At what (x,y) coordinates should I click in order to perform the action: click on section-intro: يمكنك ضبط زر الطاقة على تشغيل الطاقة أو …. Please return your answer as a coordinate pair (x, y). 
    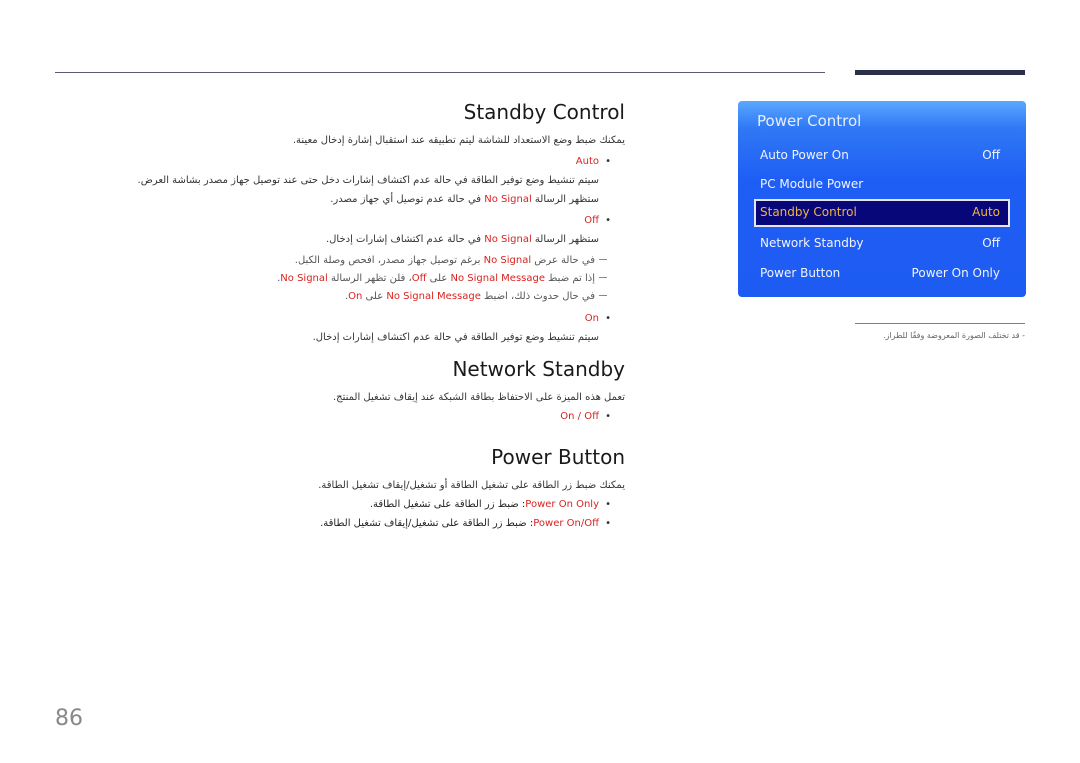
    Looking at the image, I should click on (471, 485).